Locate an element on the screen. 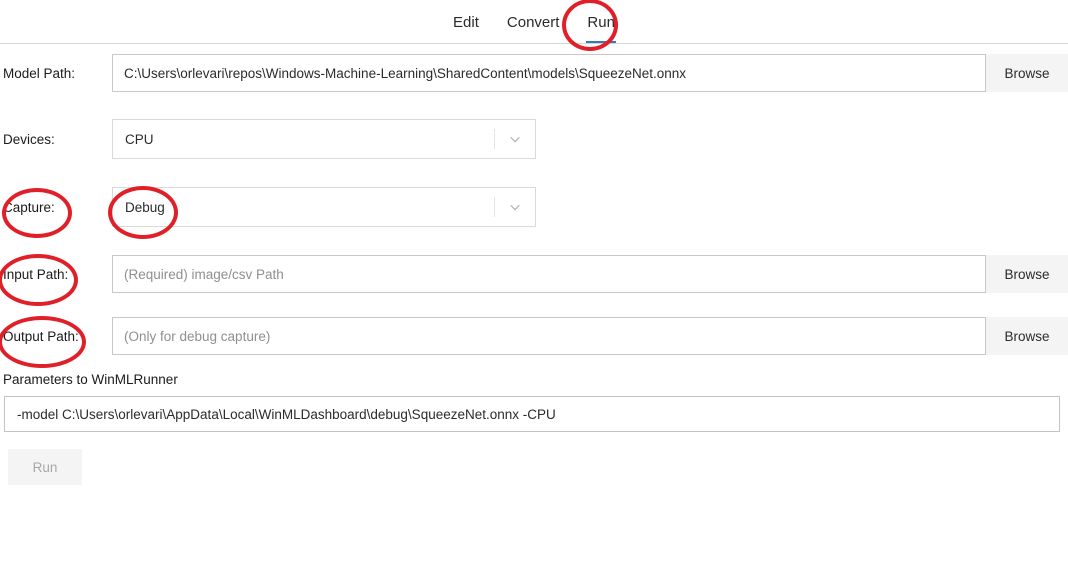  output-path-browse-button: Browse is located at coordinates (1027, 336).